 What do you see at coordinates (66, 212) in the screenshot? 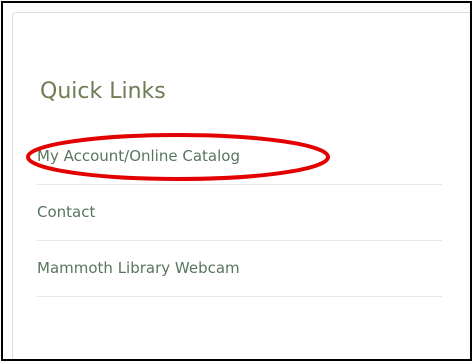
I see `contact-link: Contact` at bounding box center [66, 212].